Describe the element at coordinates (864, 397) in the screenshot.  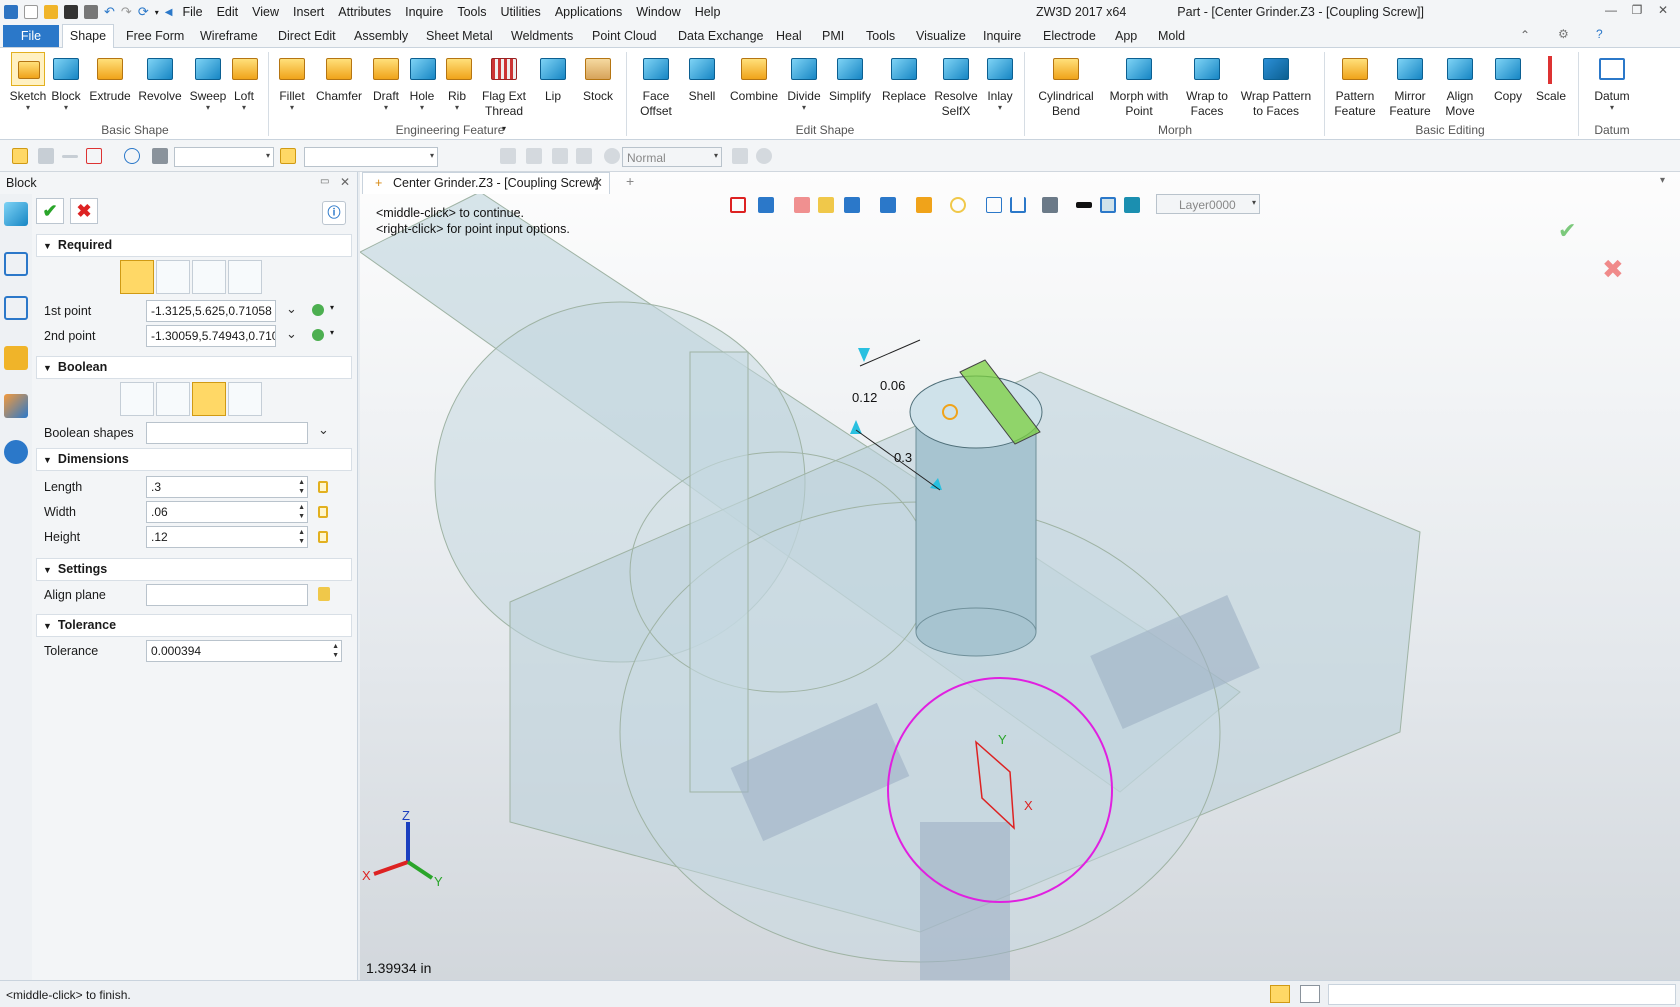
I see `dimension-height-label: 0.12` at that location.